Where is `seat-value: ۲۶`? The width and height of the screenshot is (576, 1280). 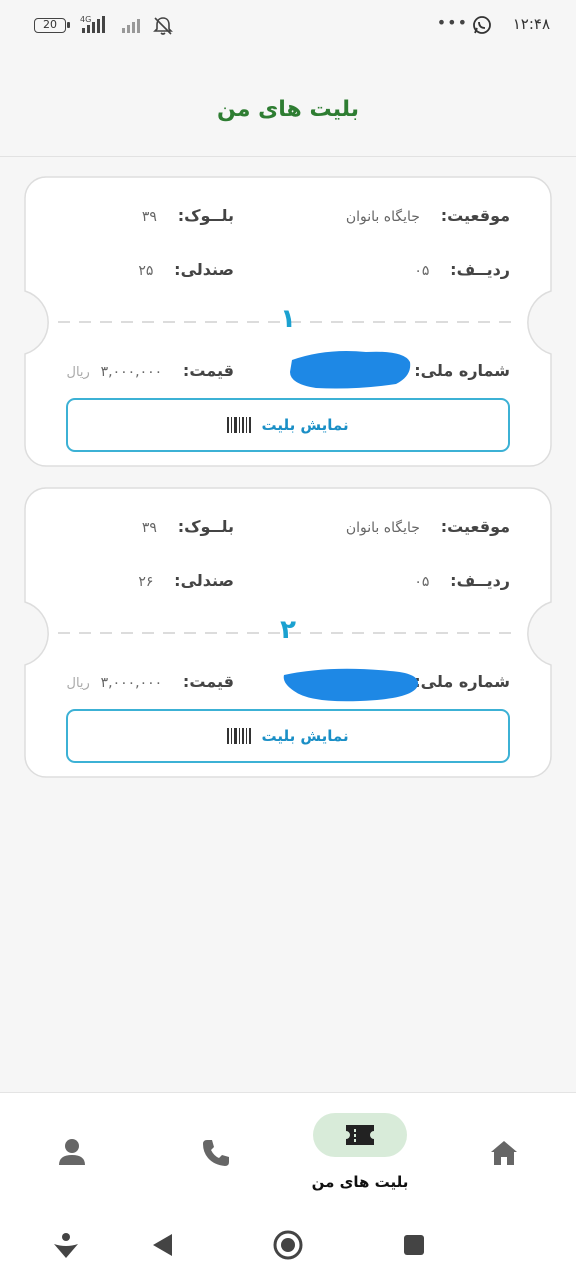
seat-value: ۲۶ is located at coordinates (146, 582).